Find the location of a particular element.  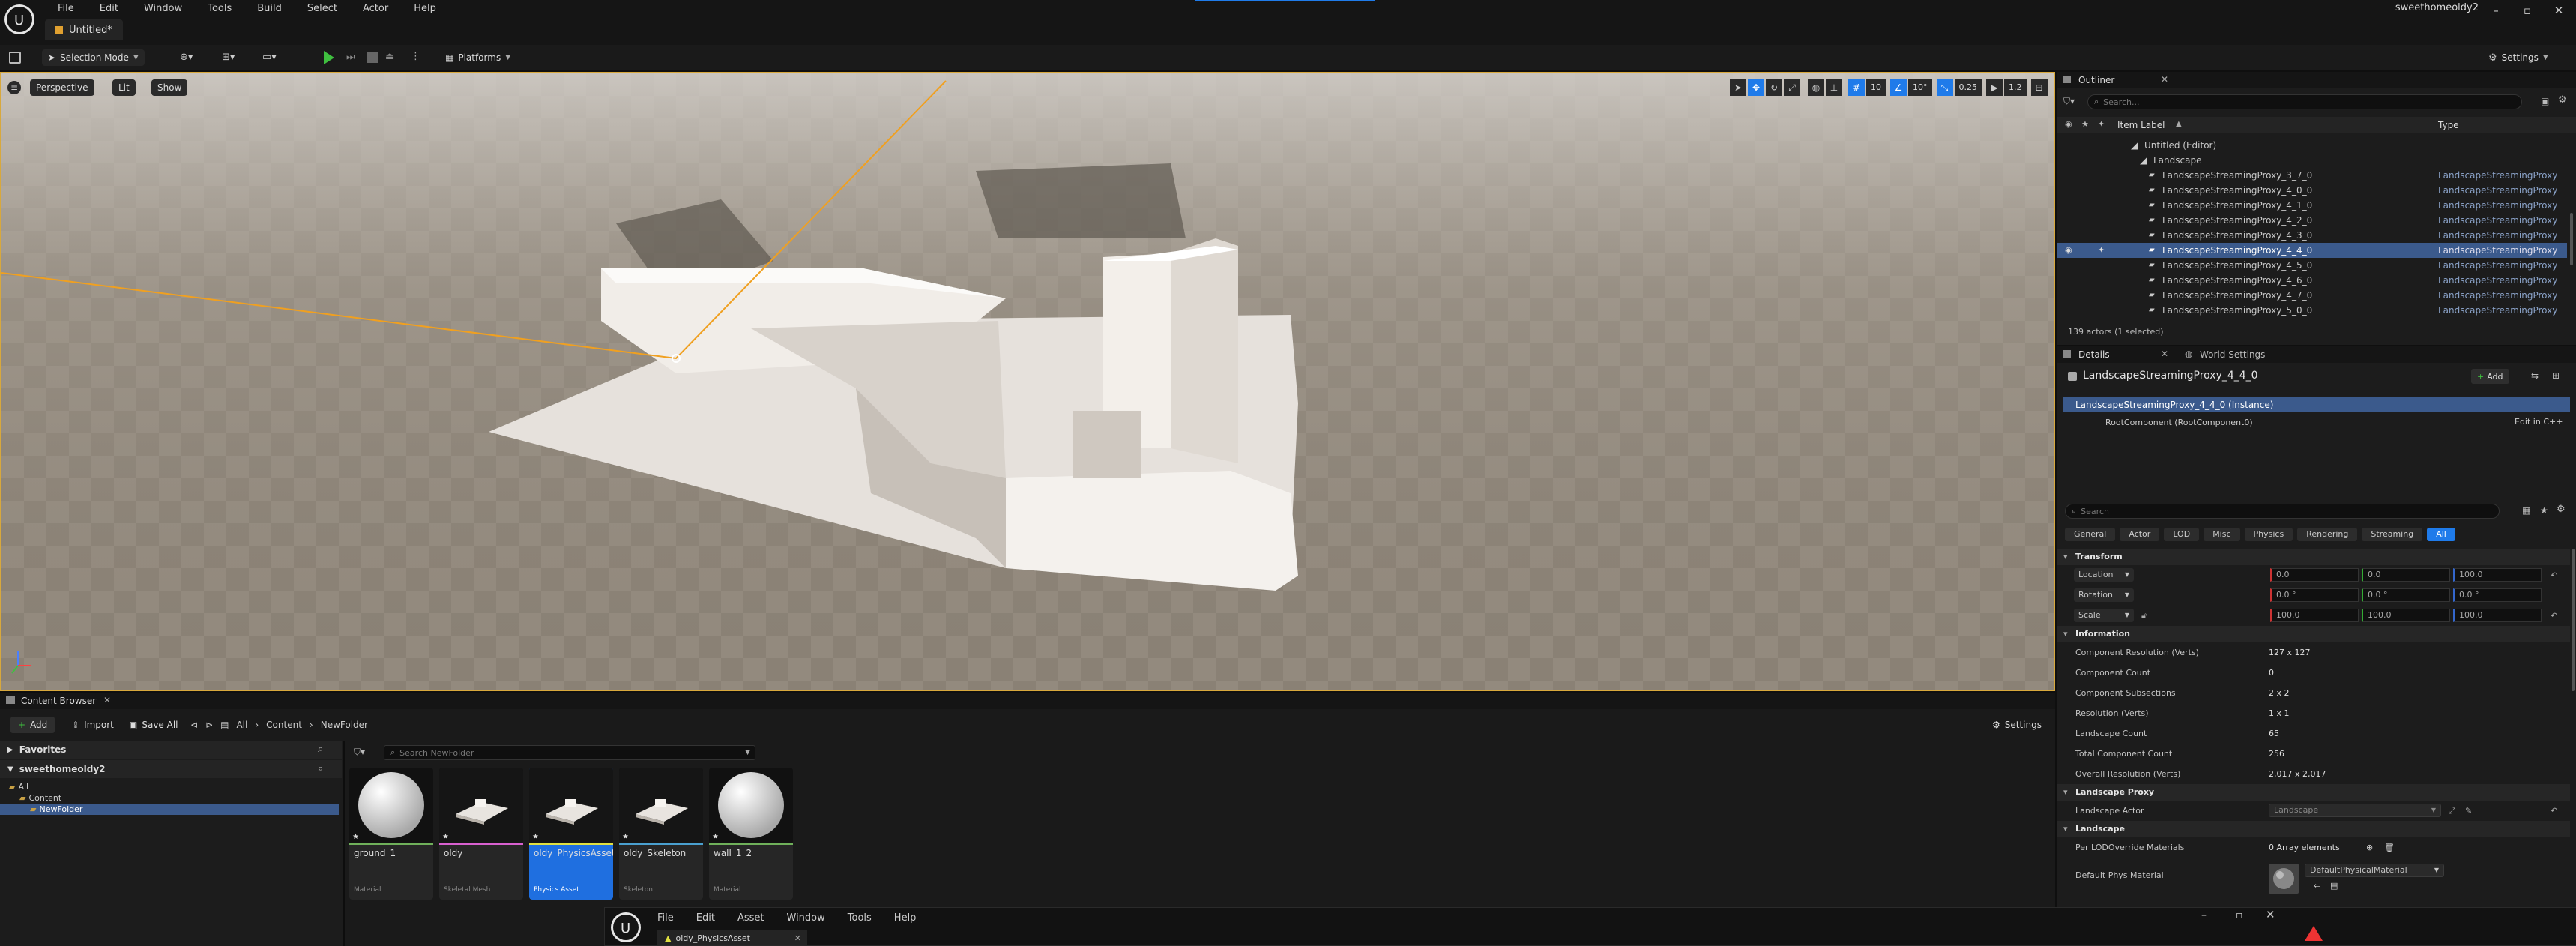

scale-dropdown: Scale ▼ is located at coordinates (2104, 615).